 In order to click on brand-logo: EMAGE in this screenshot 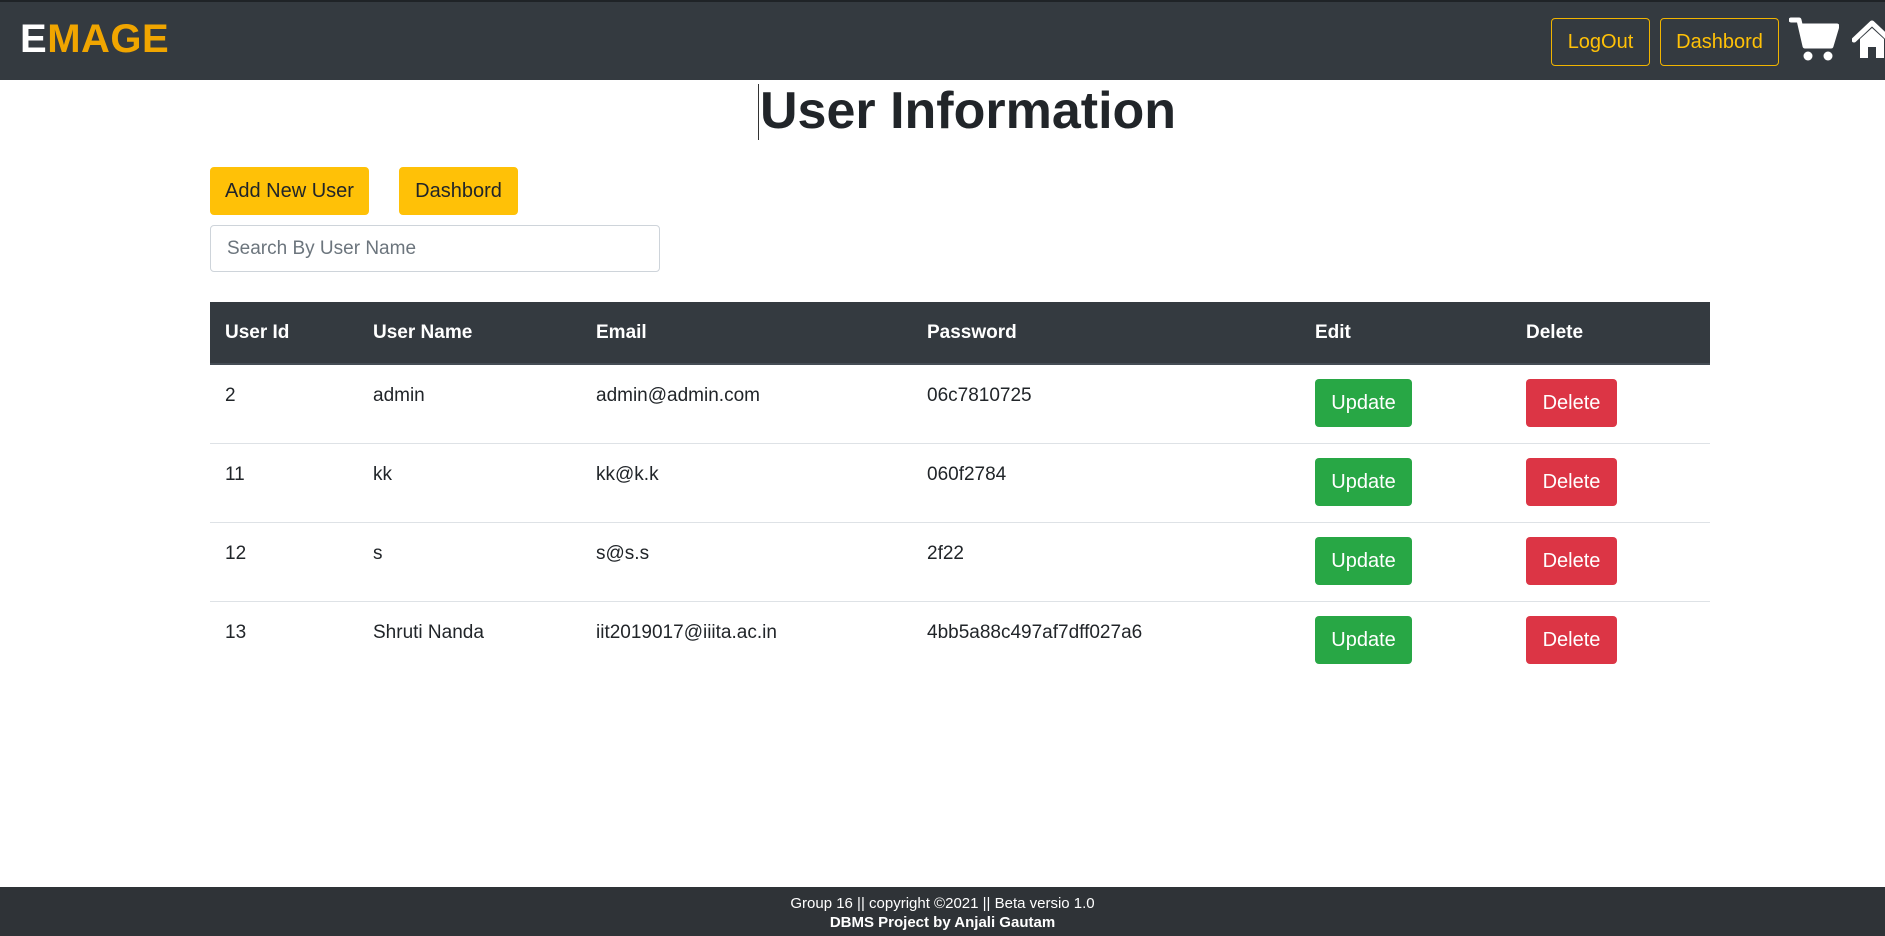, I will do `click(94, 39)`.